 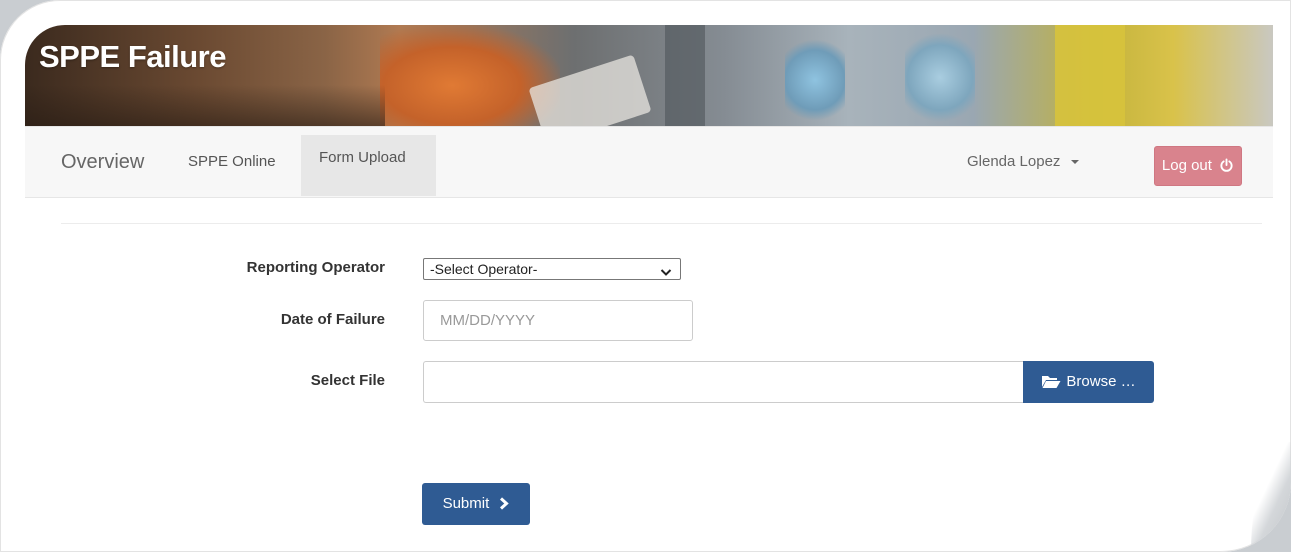 What do you see at coordinates (102, 162) in the screenshot?
I see `nav-brand-overview: Overview` at bounding box center [102, 162].